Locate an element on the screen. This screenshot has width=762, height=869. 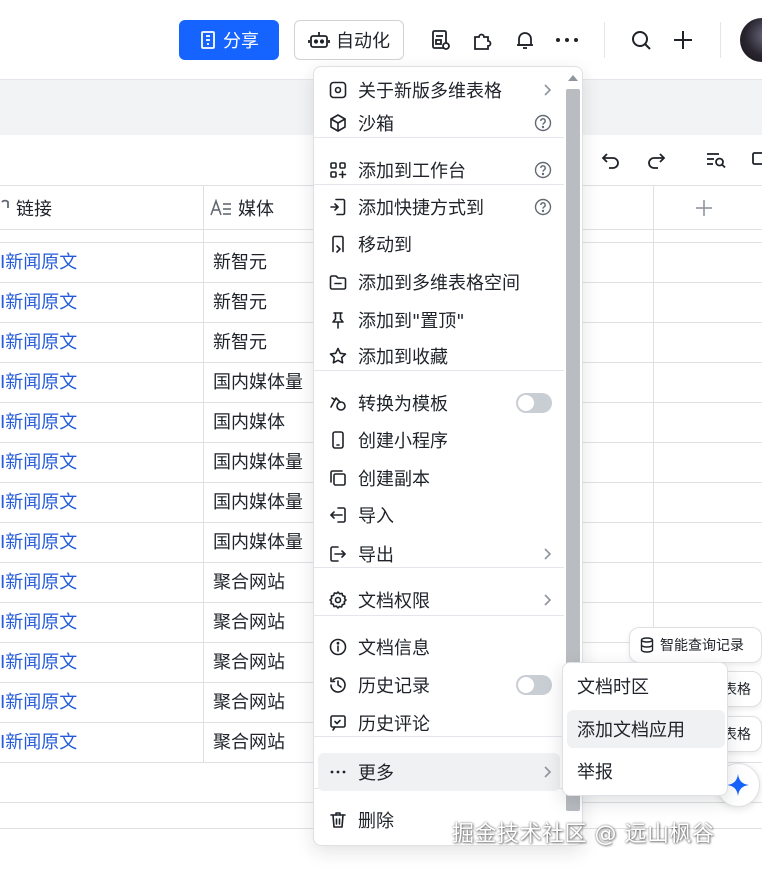
menu-item-label: 删除 is located at coordinates (376, 821).